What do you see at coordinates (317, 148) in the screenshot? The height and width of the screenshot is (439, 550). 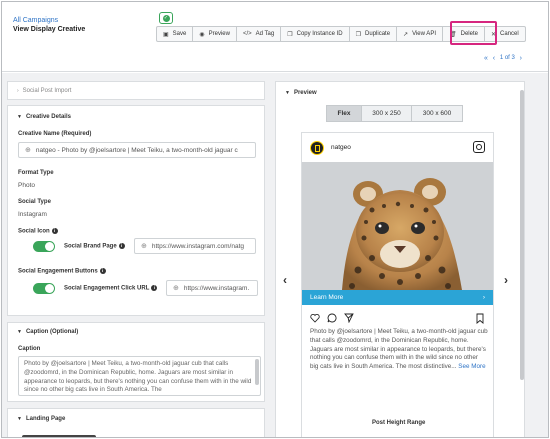 I see `avatar` at bounding box center [317, 148].